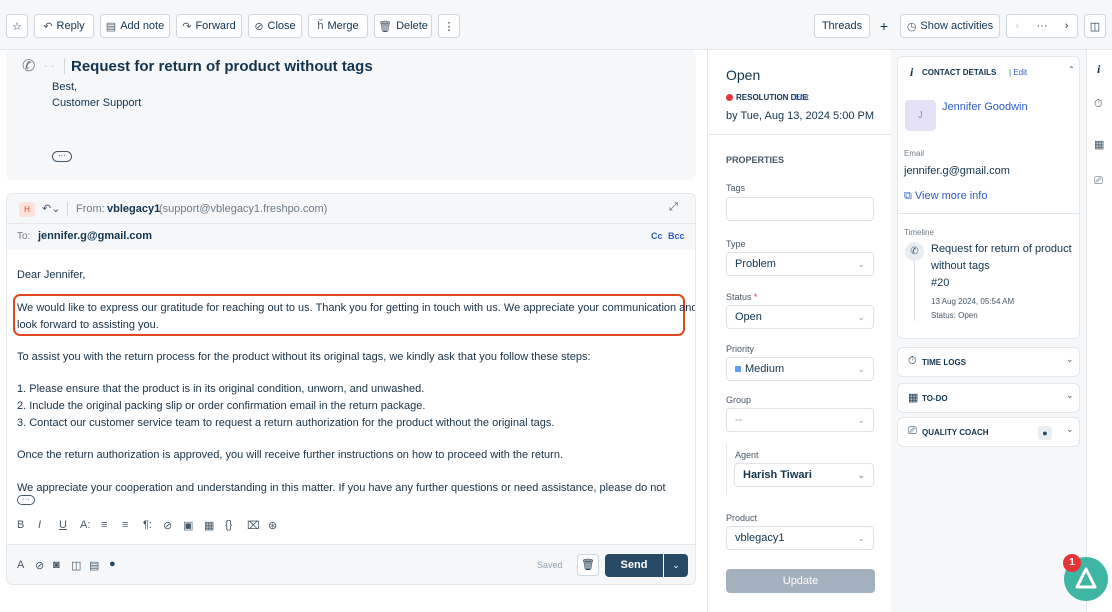 The height and width of the screenshot is (612, 1112). What do you see at coordinates (676, 565) in the screenshot?
I see `send-options-chevron-icon: ⌄` at bounding box center [676, 565].